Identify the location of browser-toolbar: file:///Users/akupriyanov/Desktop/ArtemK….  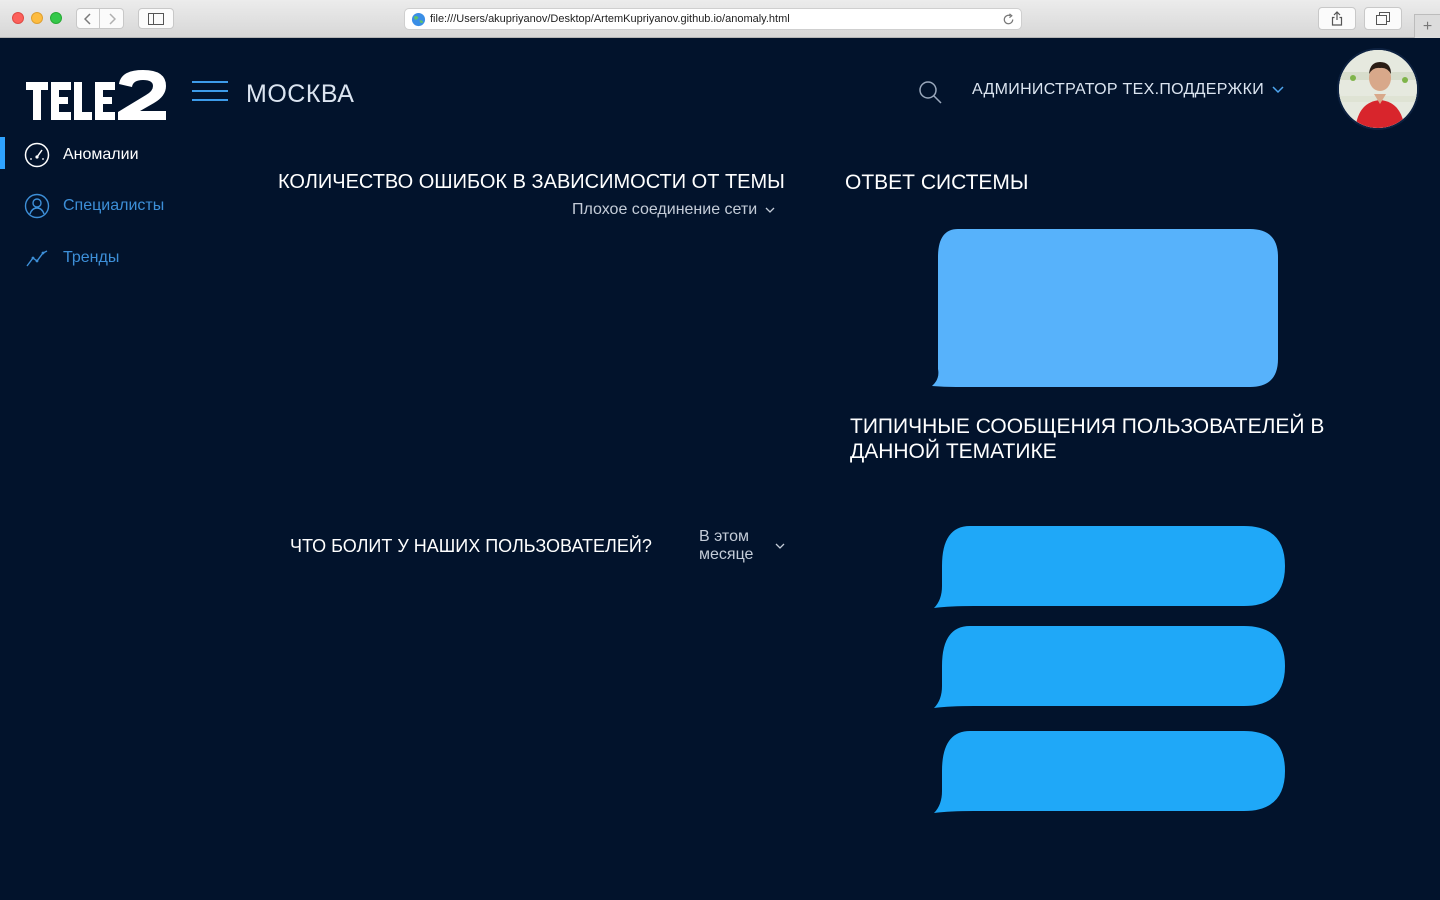
(720, 19).